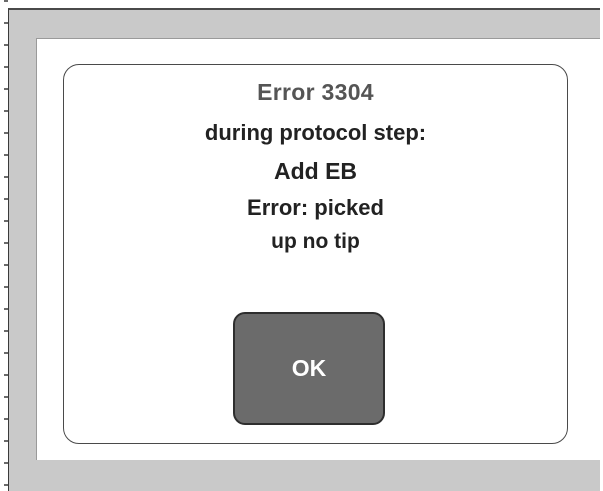  I want to click on error-message-line1: Error: picked, so click(315, 207).